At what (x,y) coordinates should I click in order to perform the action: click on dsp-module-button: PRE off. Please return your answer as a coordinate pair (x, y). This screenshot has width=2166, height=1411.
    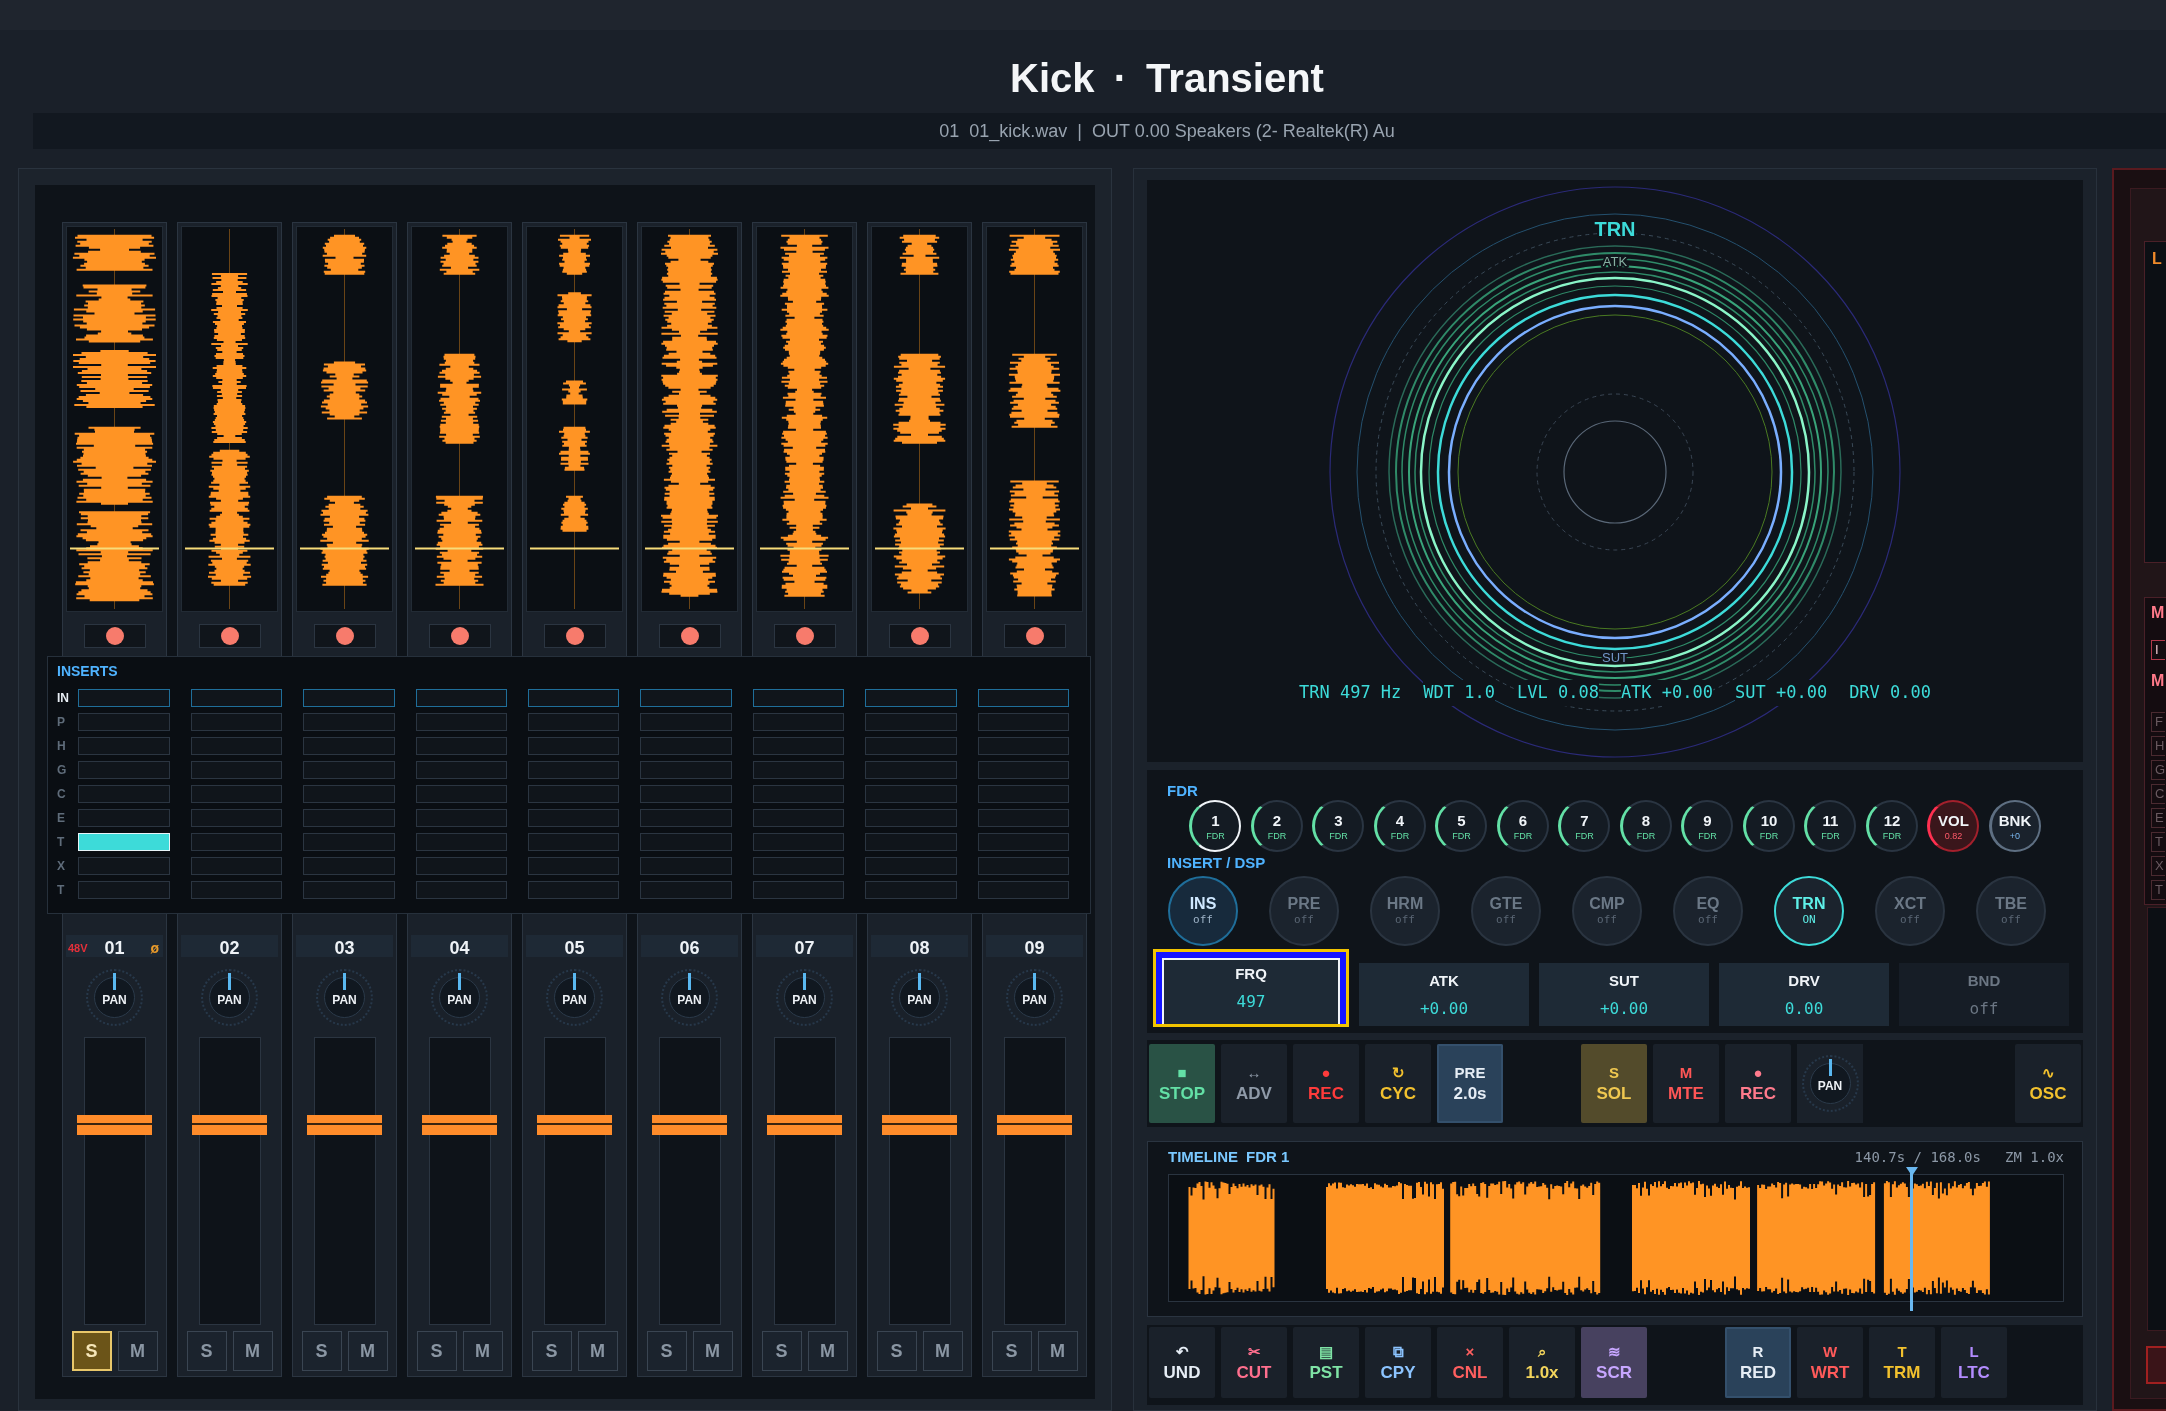
    Looking at the image, I should click on (1304, 911).